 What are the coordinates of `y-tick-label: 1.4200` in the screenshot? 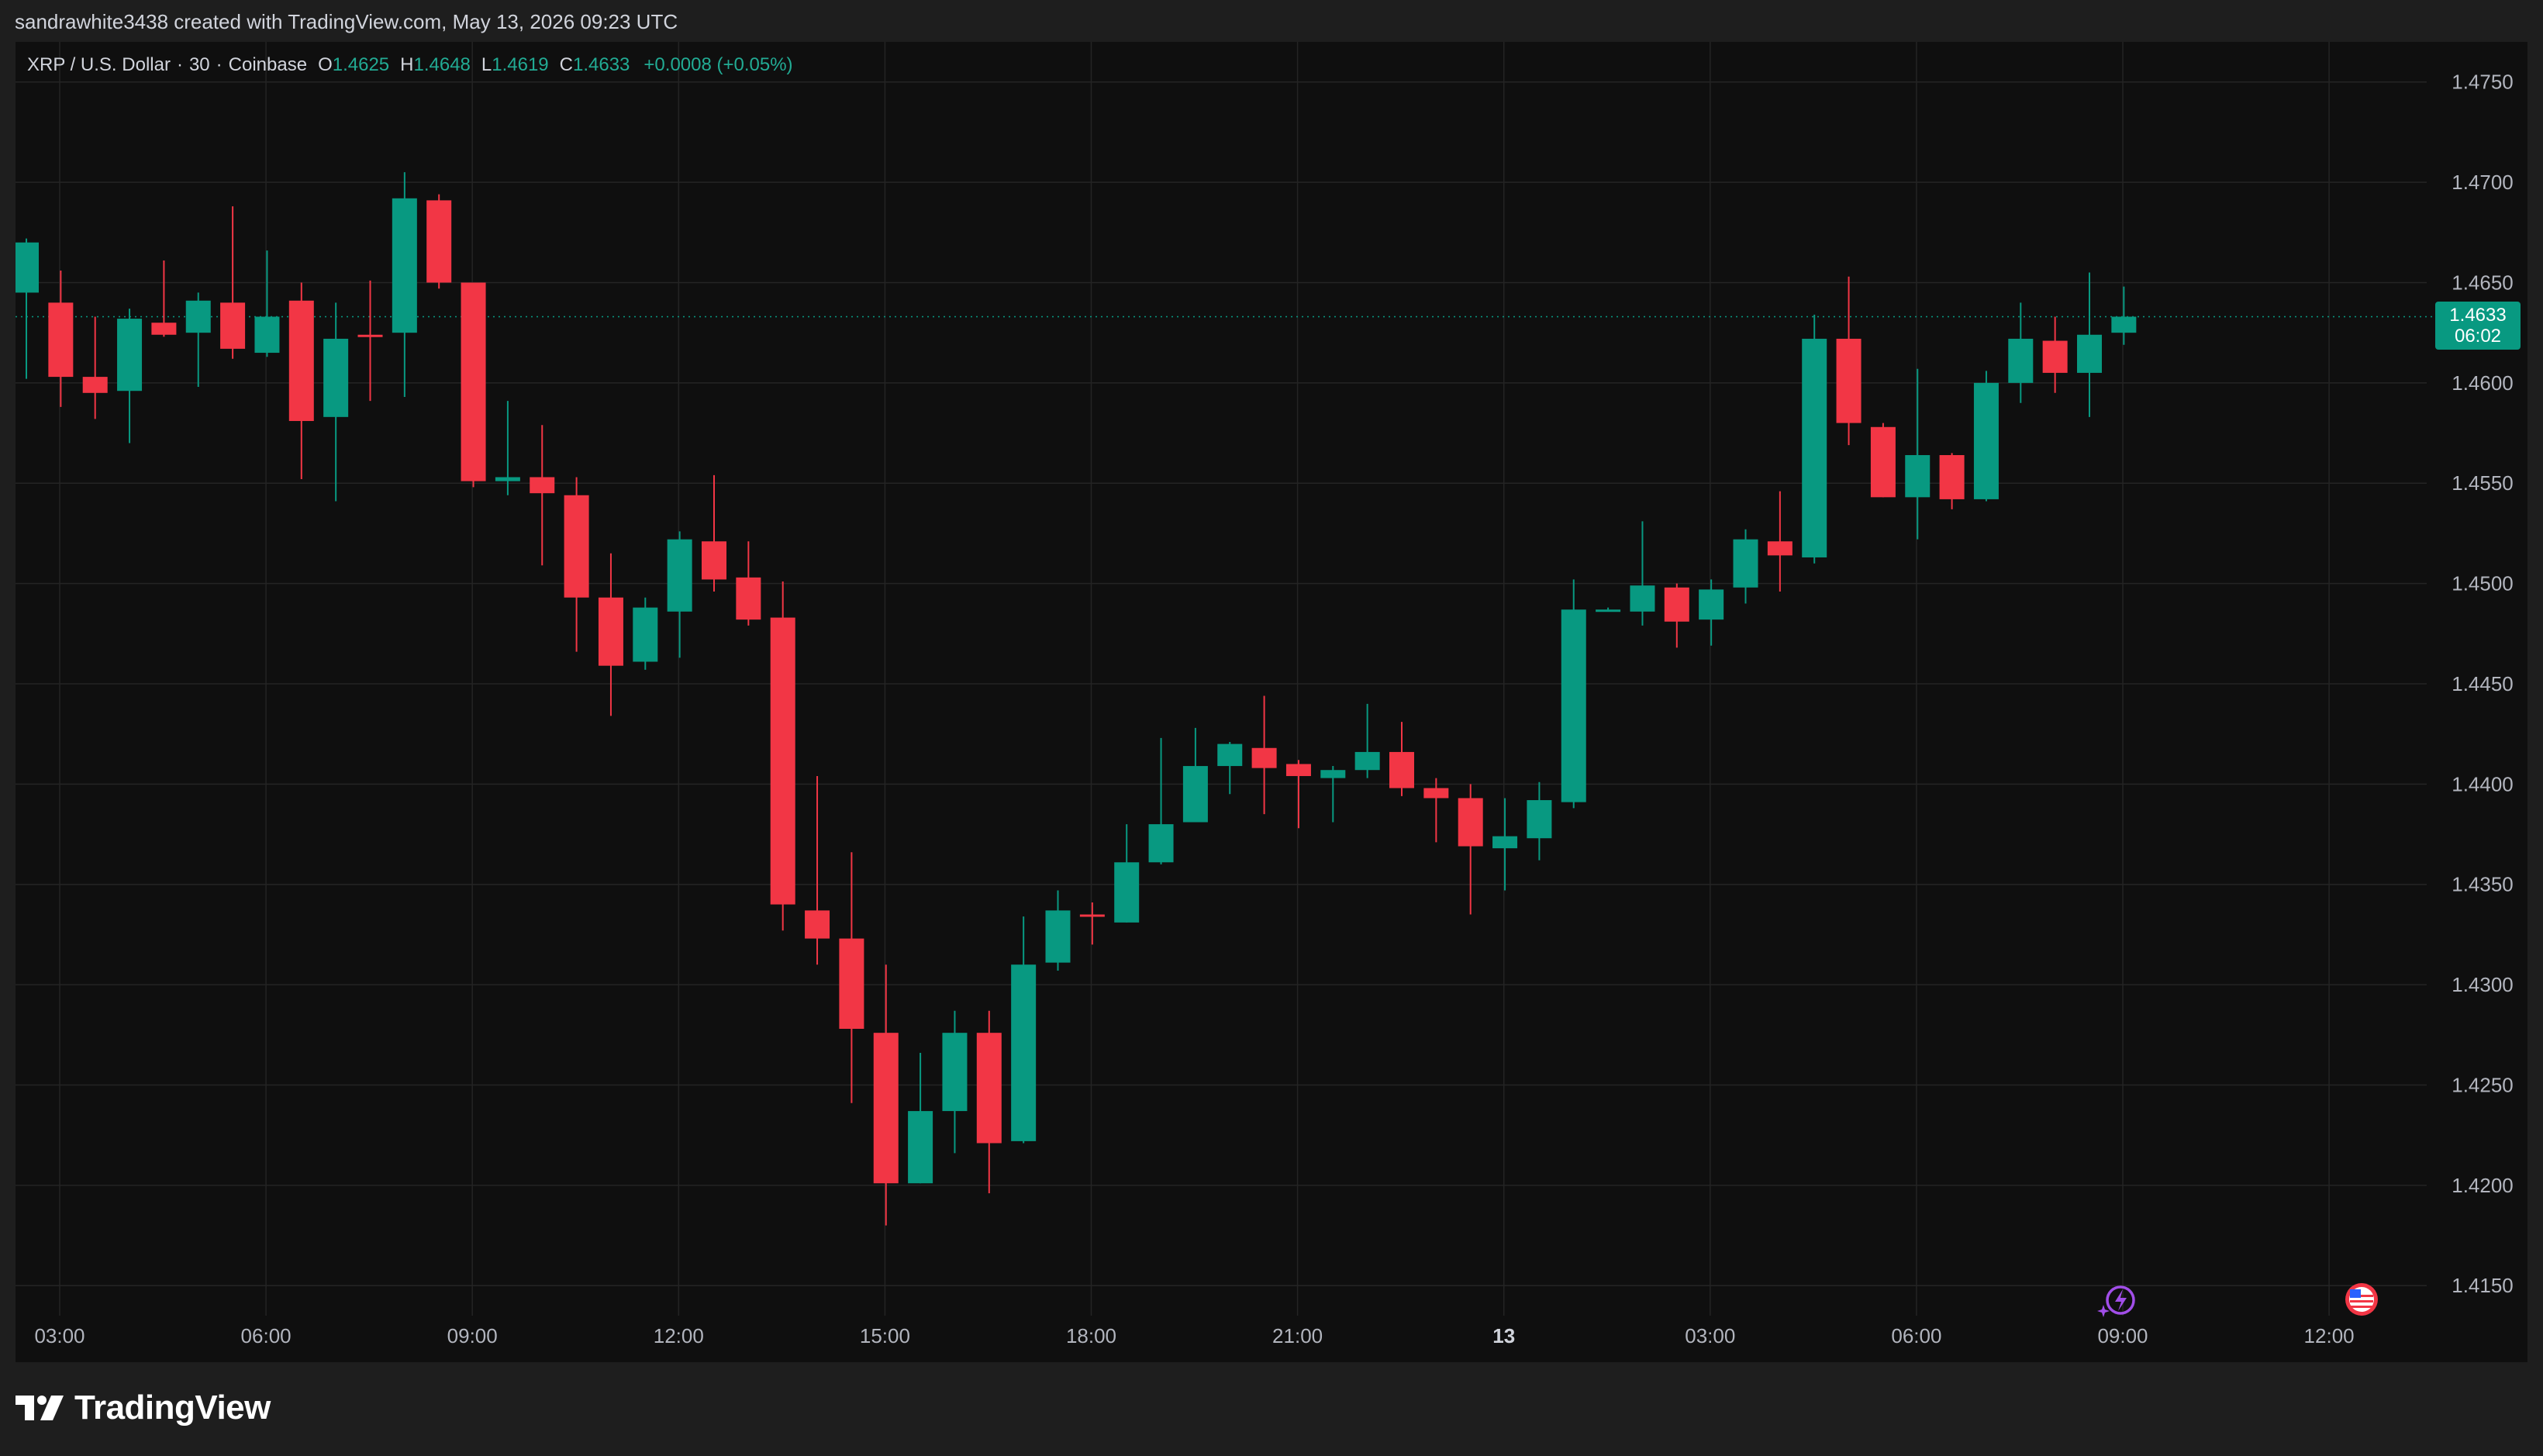 It's located at (2483, 1186).